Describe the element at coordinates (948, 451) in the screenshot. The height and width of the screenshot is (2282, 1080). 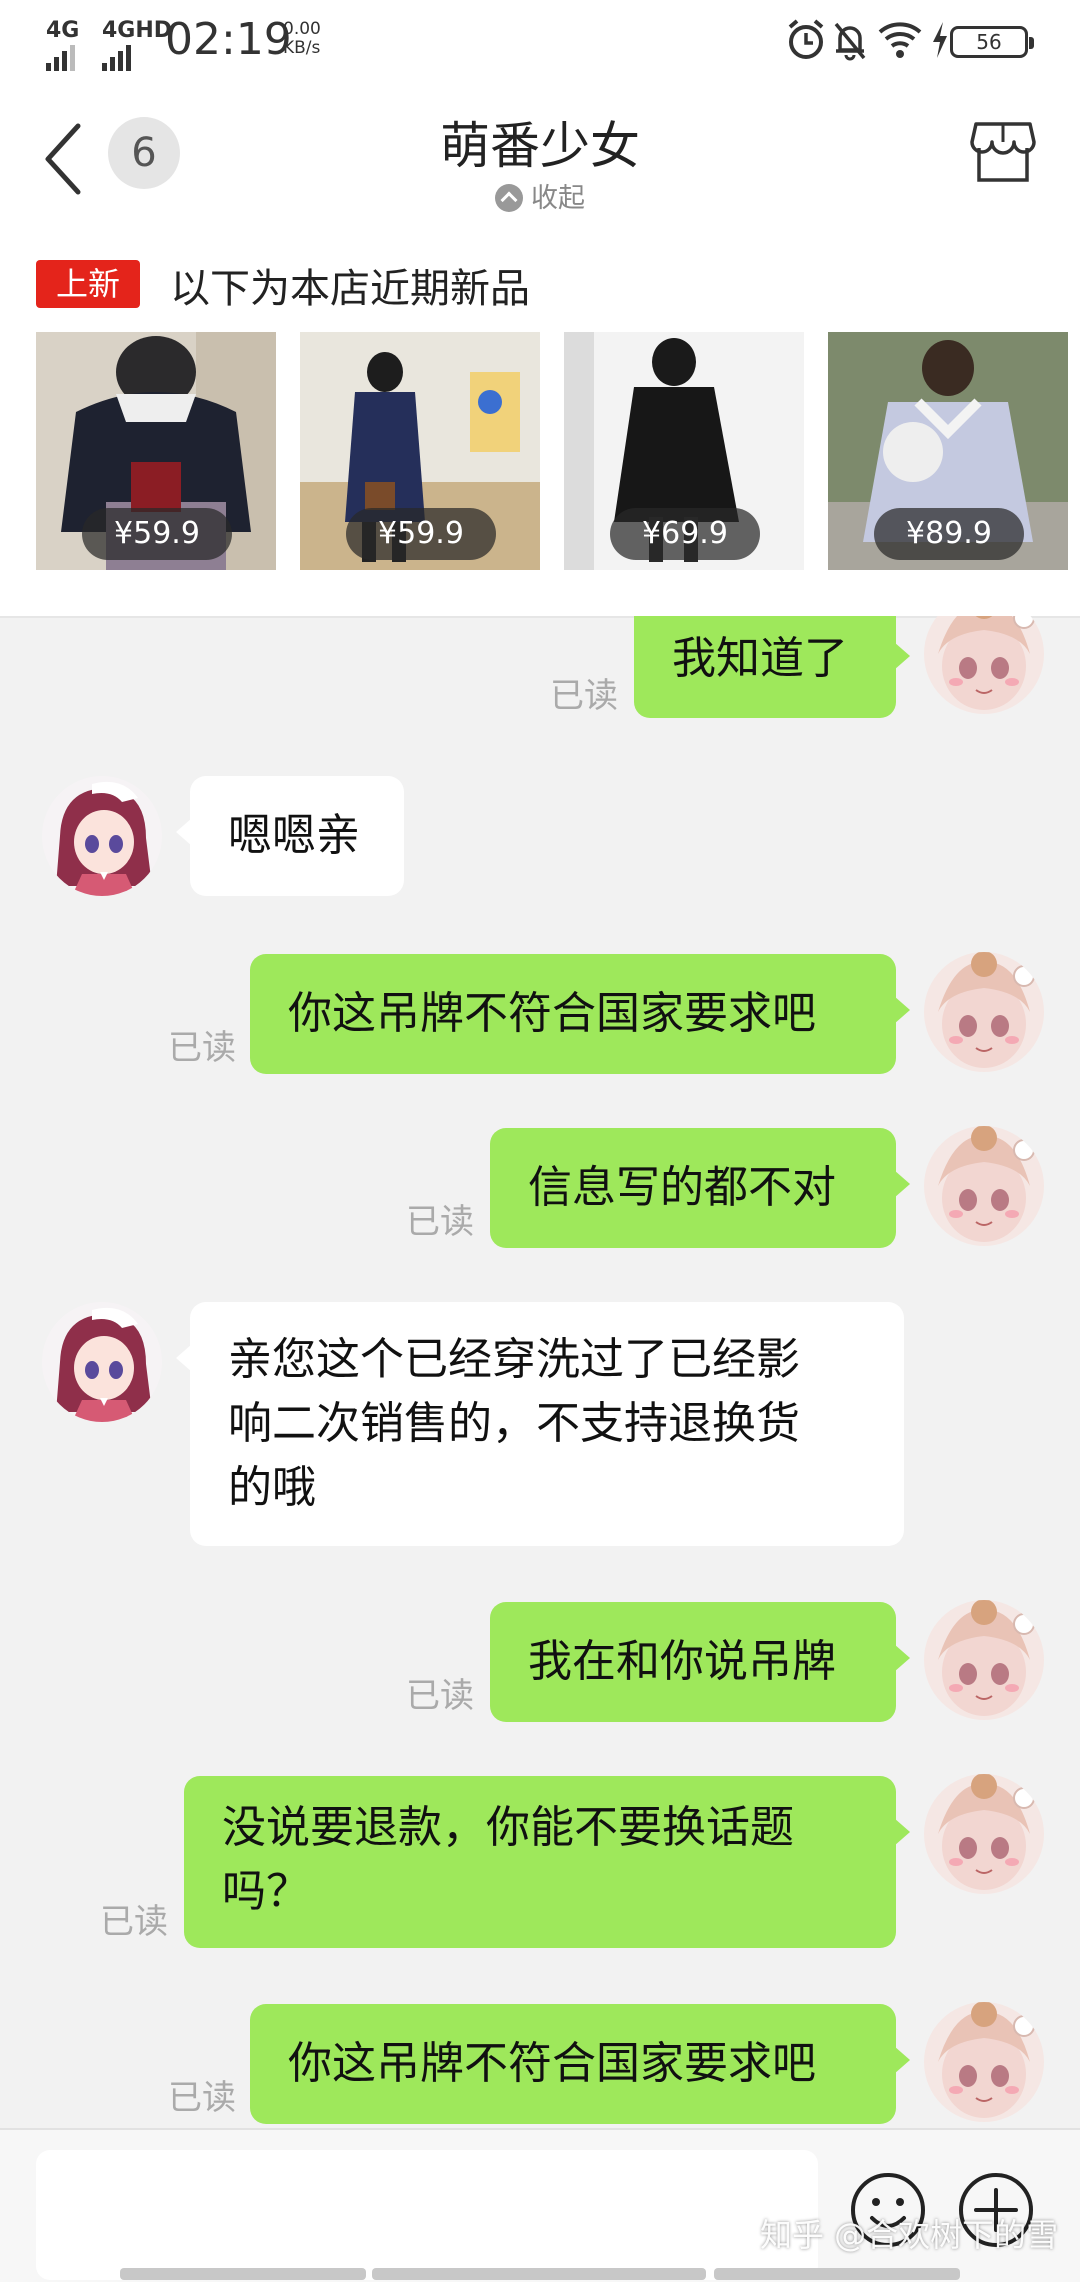
I see `product-card-4: ¥89.9` at that location.